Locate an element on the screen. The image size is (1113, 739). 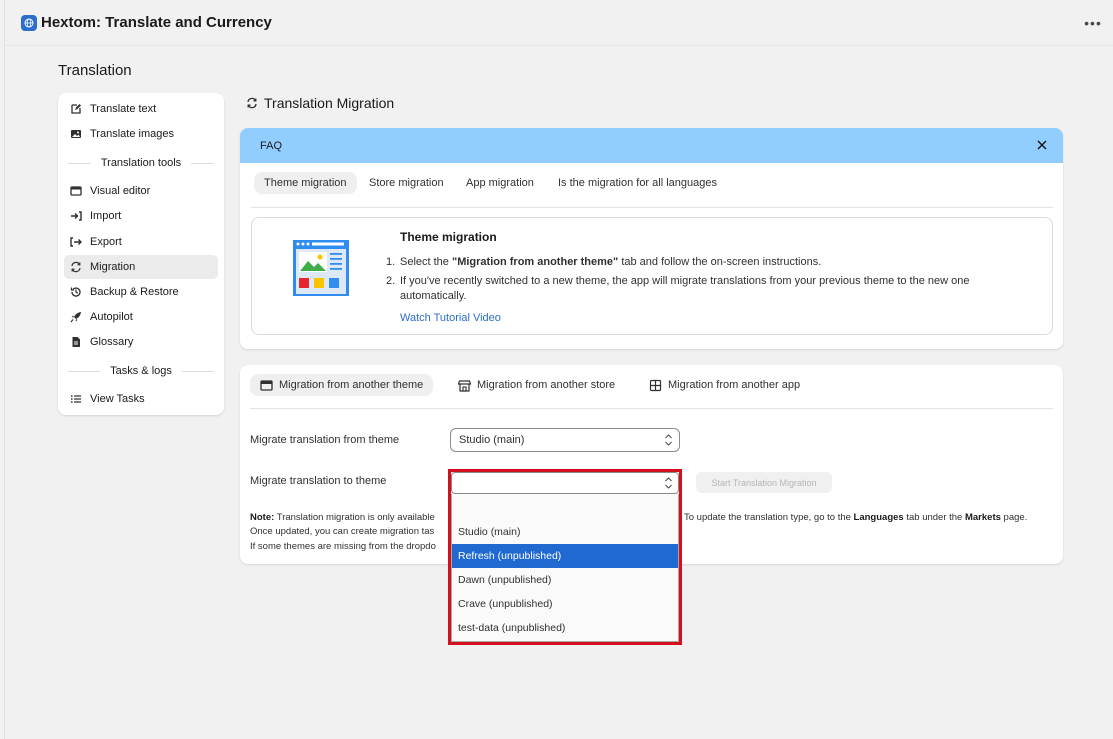
section-translation-tools: Translation tools is located at coordinates (141, 163).